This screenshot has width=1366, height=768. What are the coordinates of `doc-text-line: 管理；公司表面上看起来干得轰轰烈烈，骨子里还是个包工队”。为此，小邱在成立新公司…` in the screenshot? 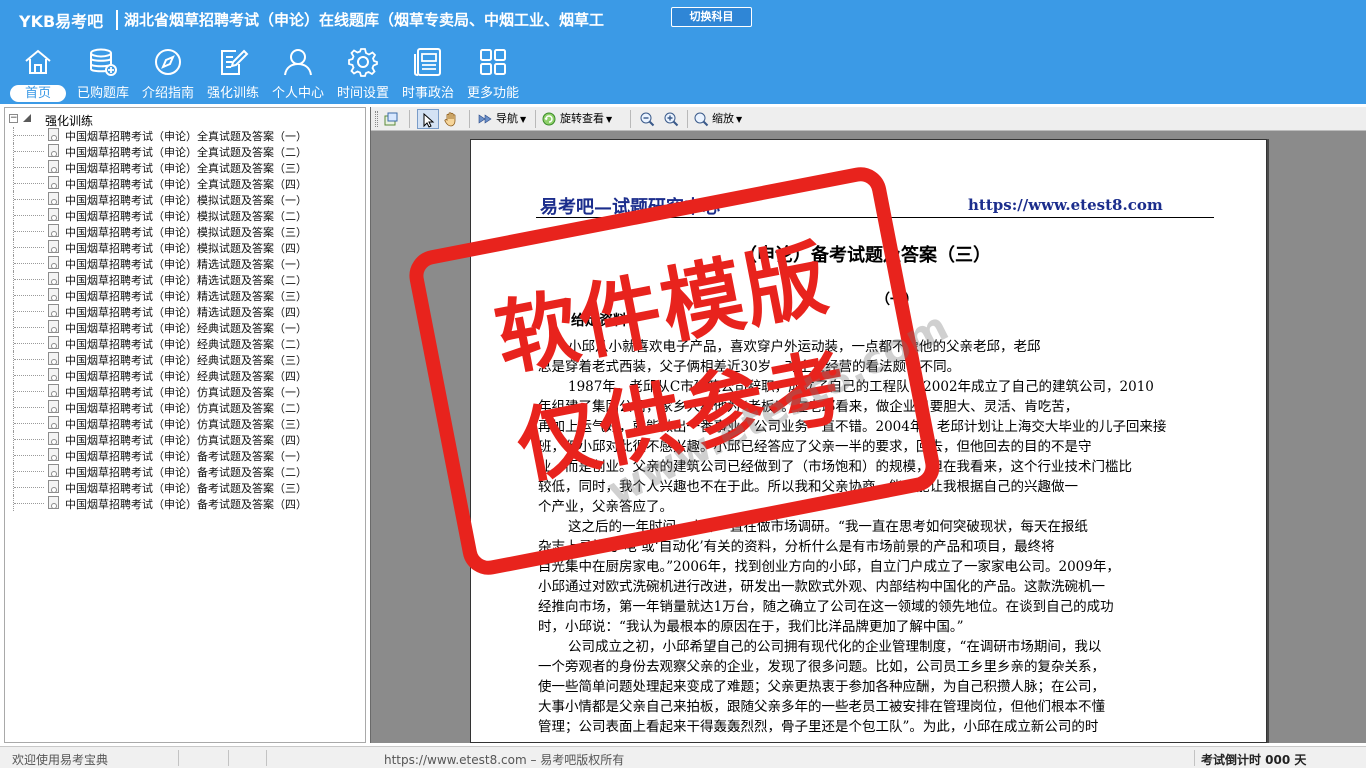 It's located at (818, 727).